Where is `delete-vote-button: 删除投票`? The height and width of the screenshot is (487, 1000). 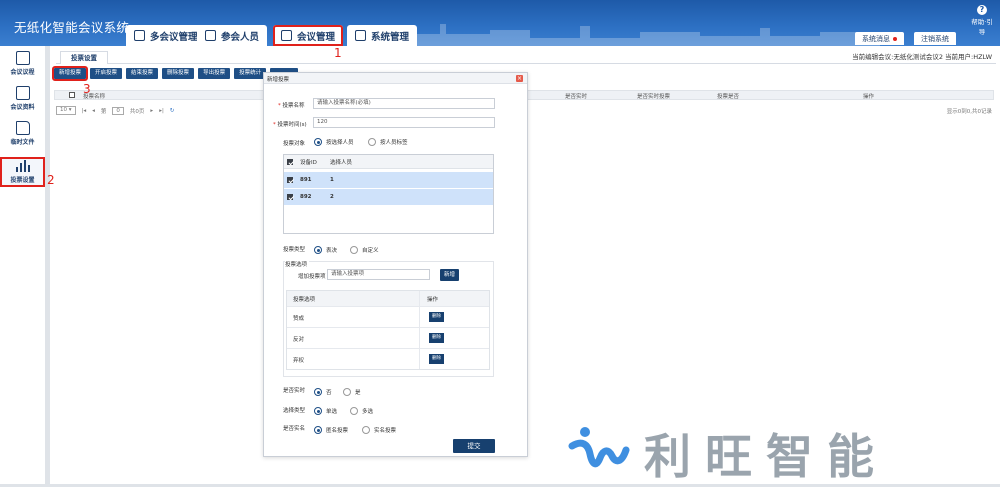
delete-vote-button: 删除投票 is located at coordinates (178, 73).